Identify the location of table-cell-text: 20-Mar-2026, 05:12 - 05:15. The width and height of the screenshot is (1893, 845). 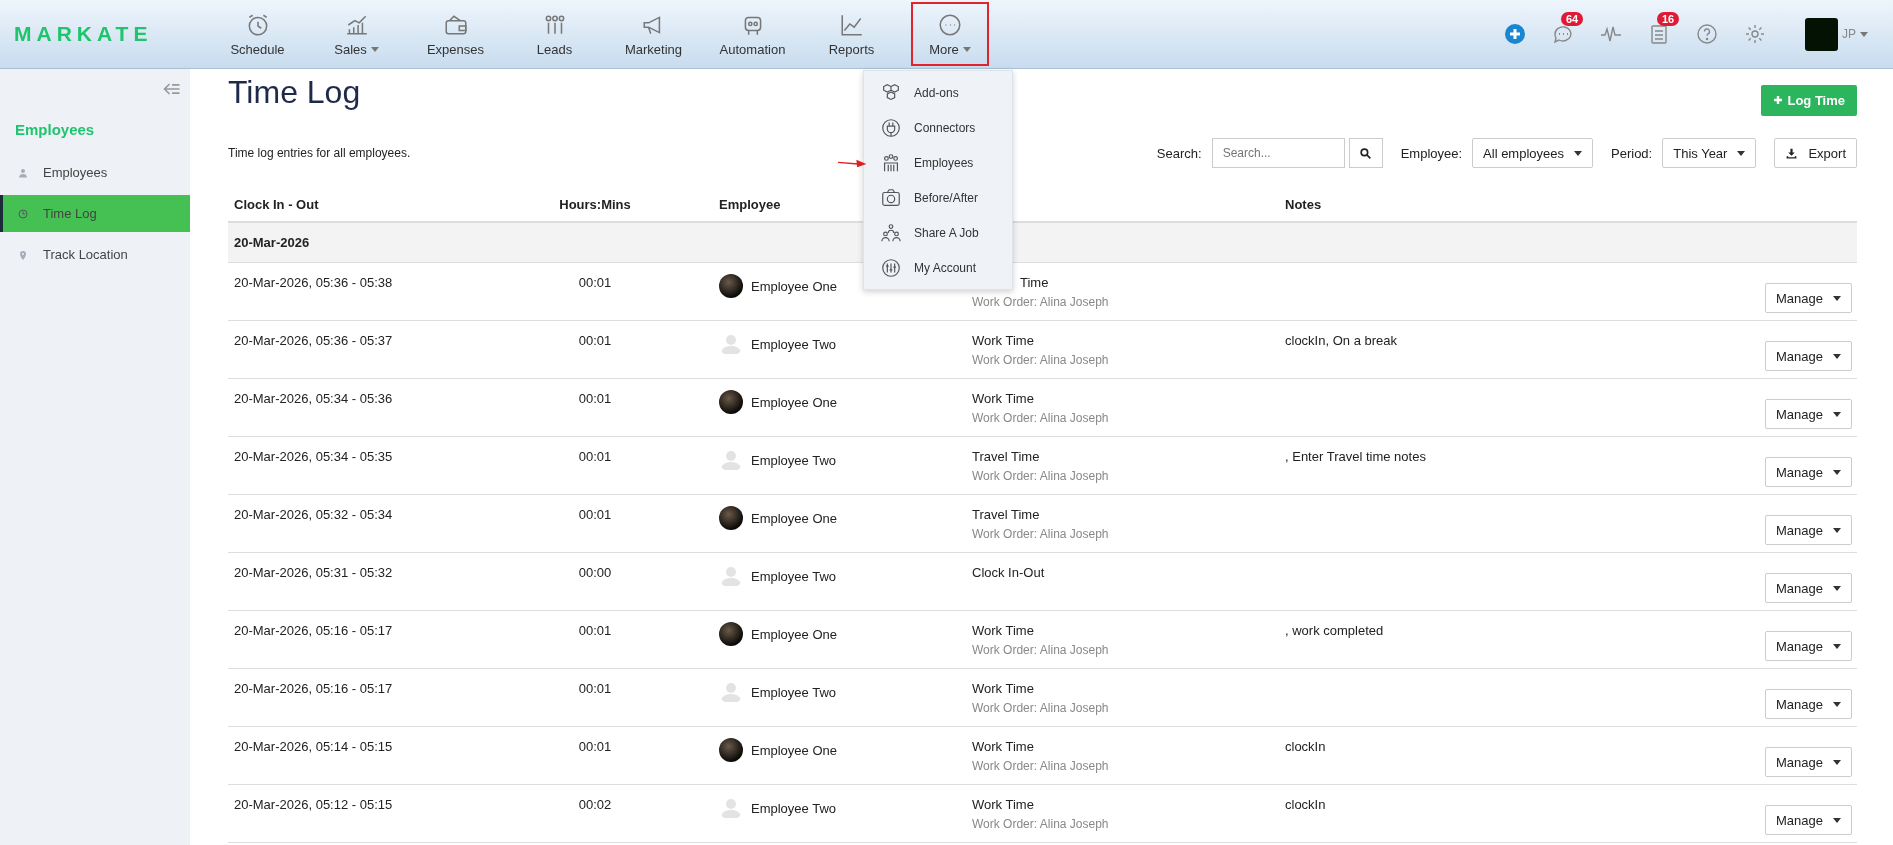
(313, 804).